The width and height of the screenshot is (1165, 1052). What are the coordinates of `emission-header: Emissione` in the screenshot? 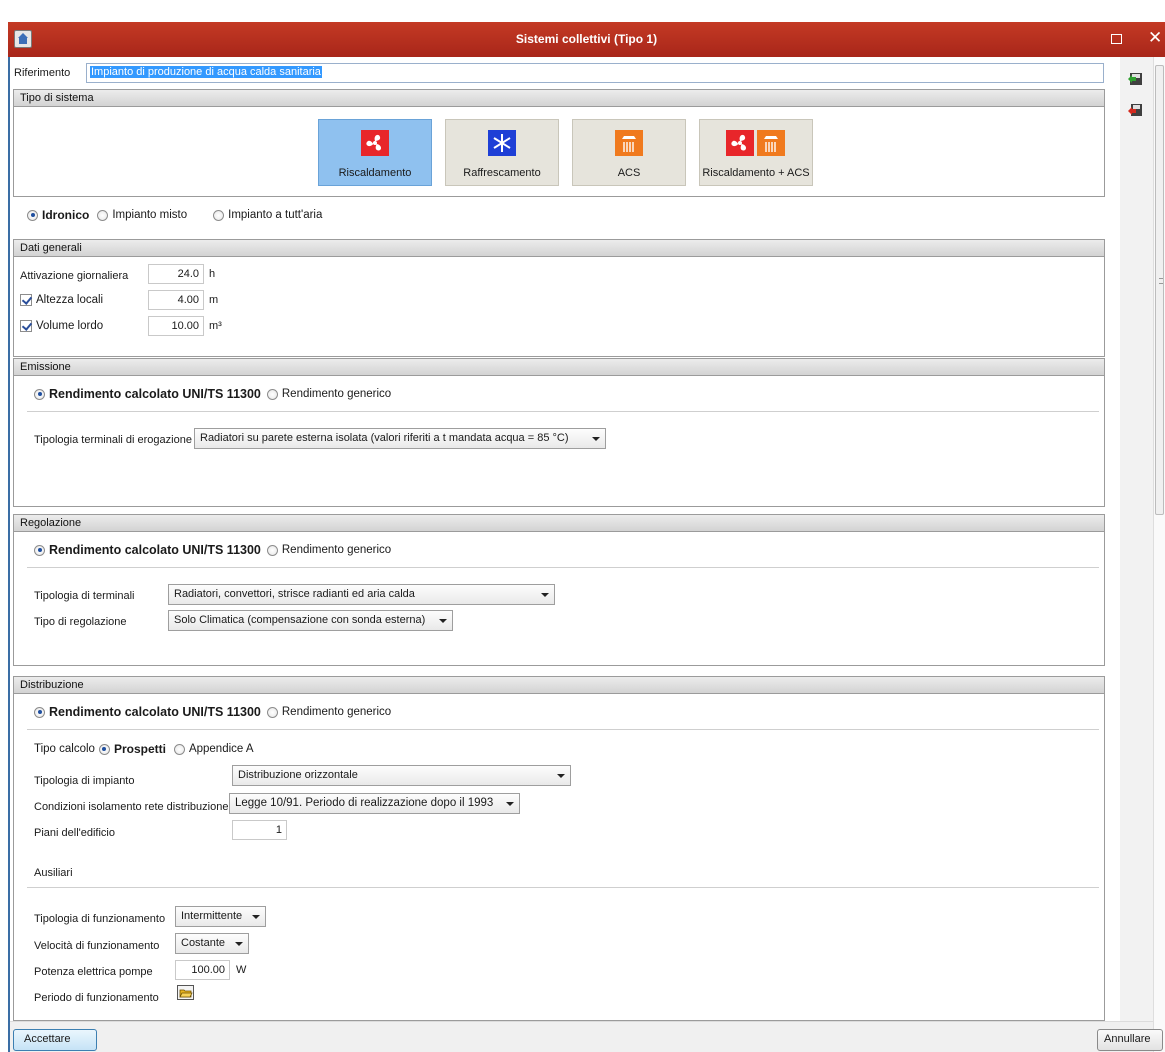 It's located at (559, 367).